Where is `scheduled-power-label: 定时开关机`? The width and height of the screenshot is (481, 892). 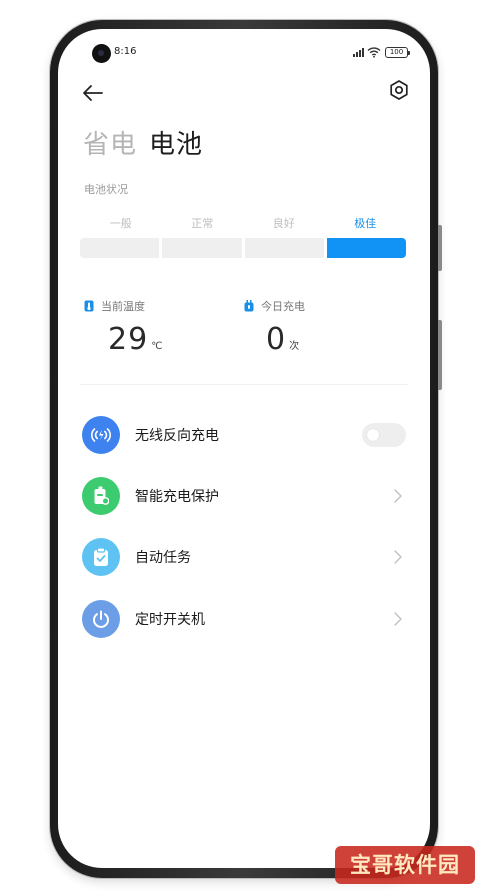
scheduled-power-label: 定时开关机 is located at coordinates (170, 620).